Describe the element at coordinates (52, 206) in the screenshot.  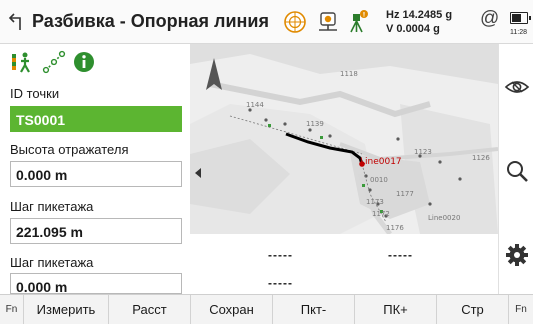
I see `chainage-step-label-1: Шаг пикетажа` at that location.